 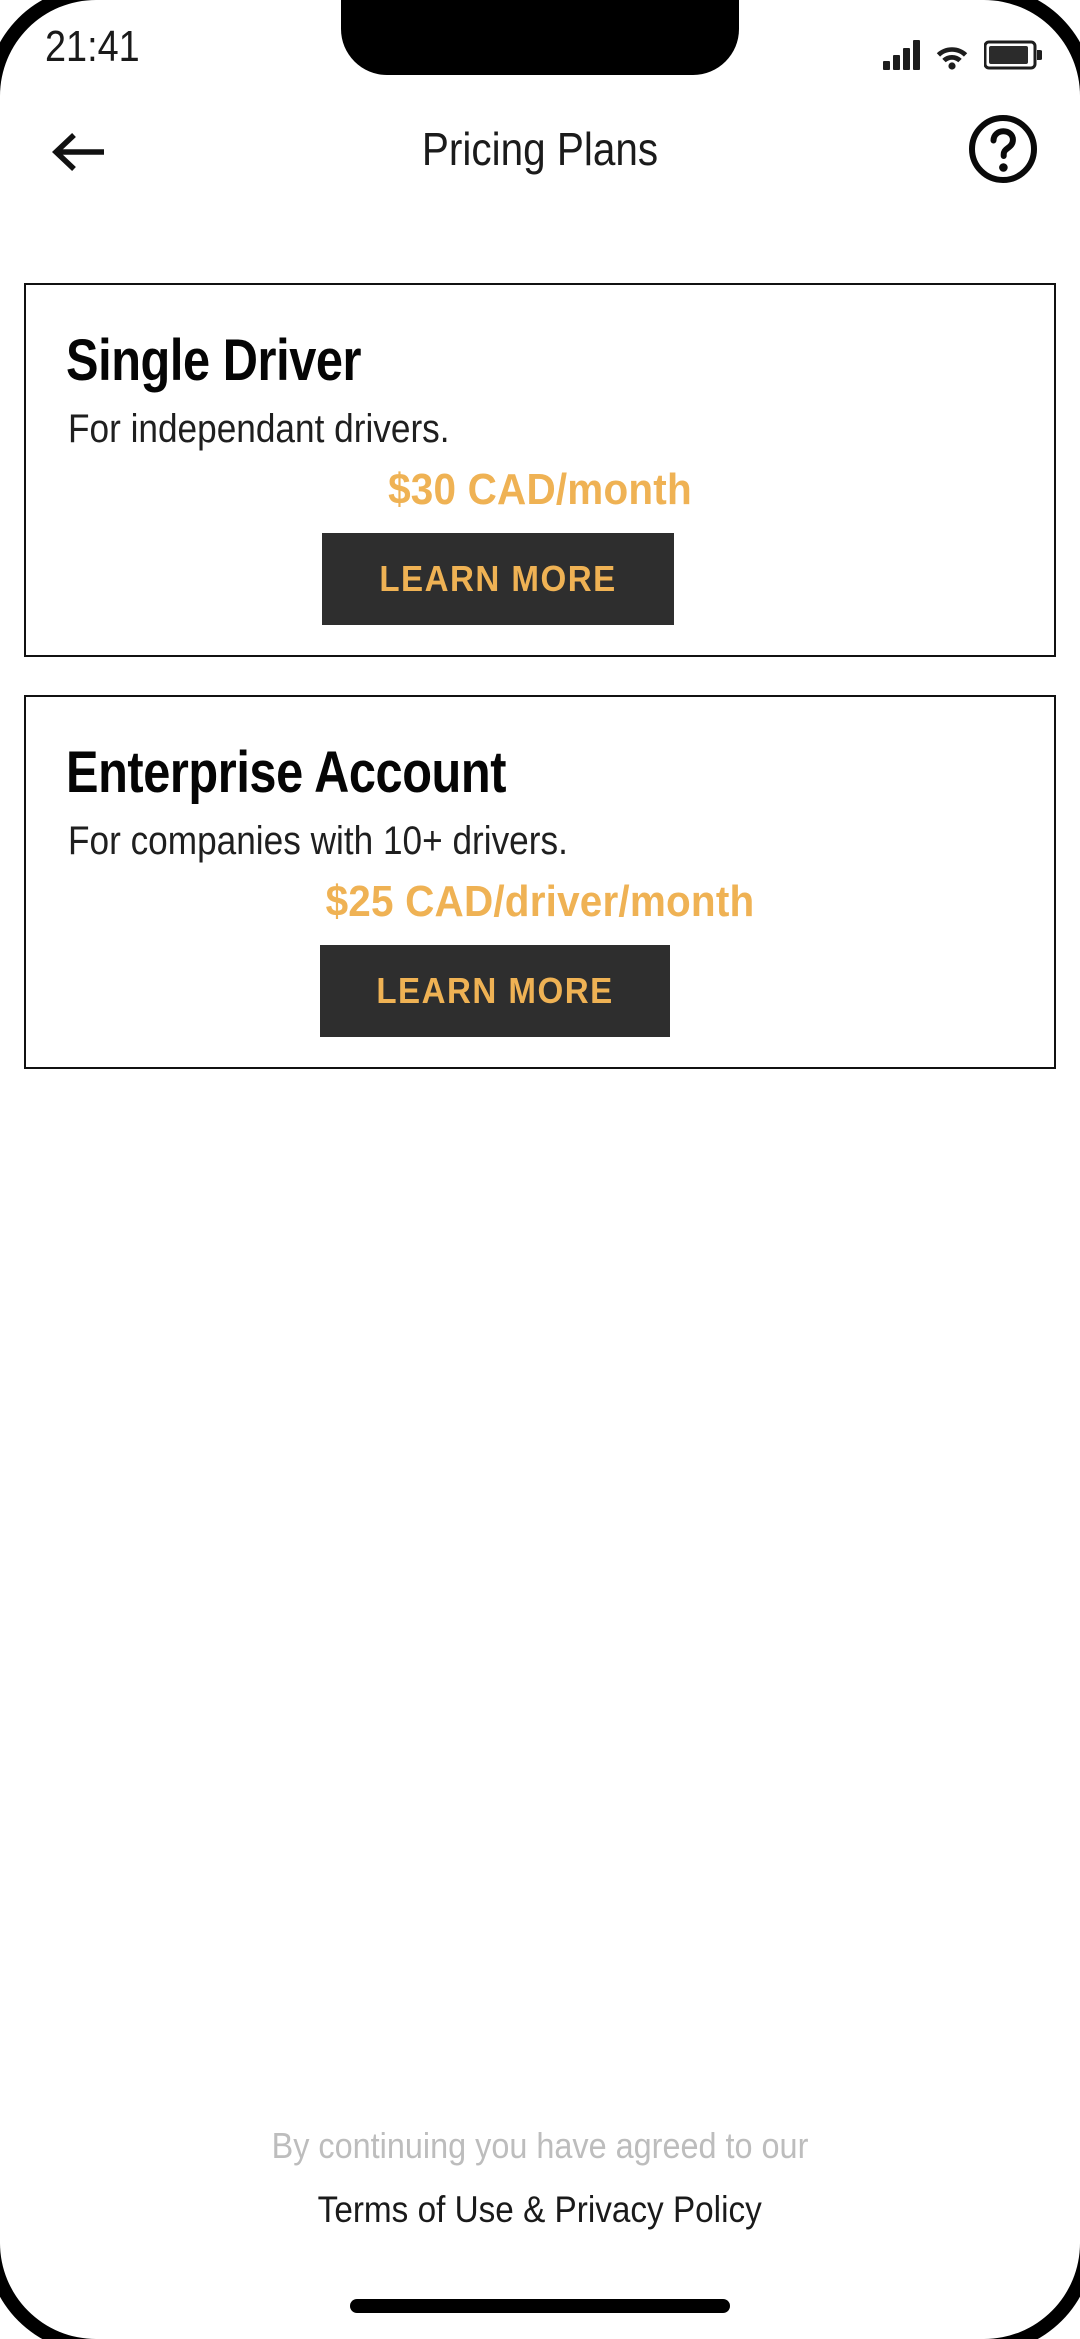 I want to click on home-indicator, so click(x=540, y=2306).